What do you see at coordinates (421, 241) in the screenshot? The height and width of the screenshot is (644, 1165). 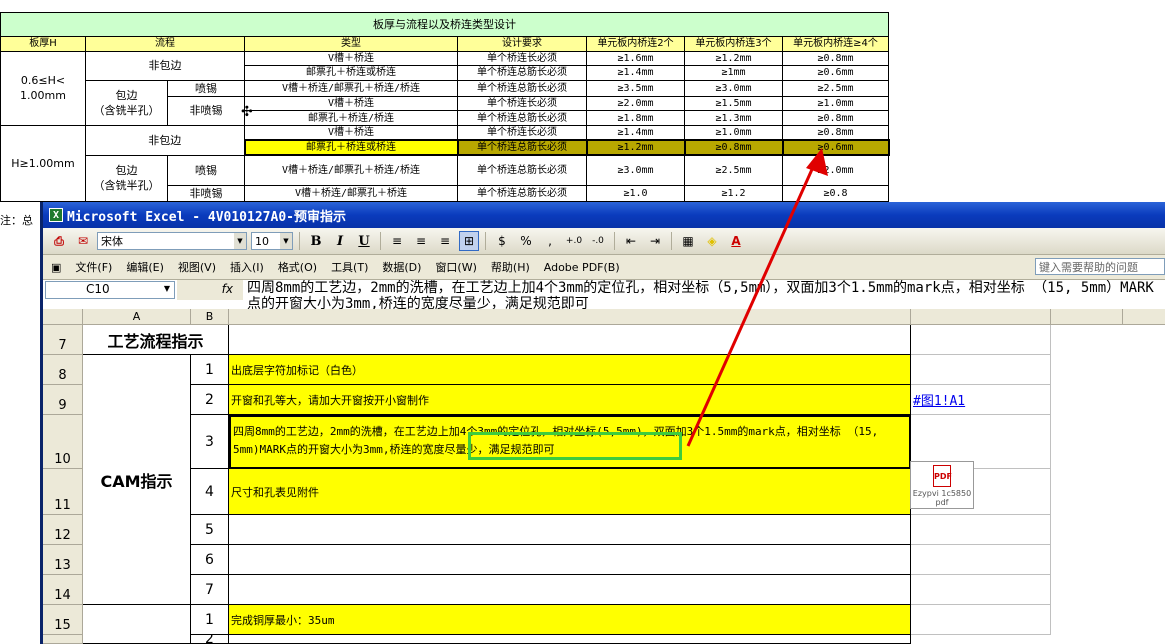 I see `align-center-icon: ≡` at bounding box center [421, 241].